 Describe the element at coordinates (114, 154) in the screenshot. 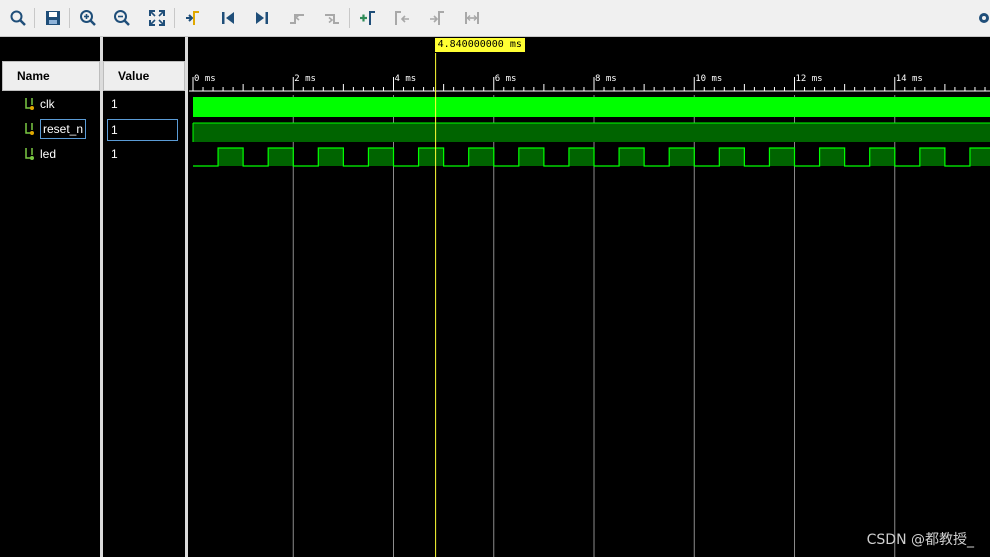

I see `signal-value-led: 1` at that location.